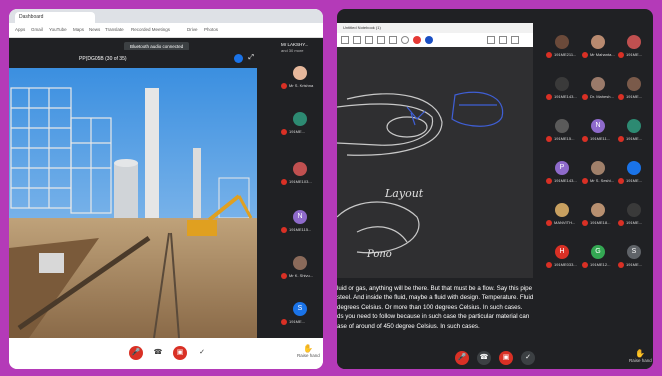 This screenshot has height=376, width=662. Describe the element at coordinates (55, 17) in the screenshot. I see `browser-tab: Dashboard` at that location.